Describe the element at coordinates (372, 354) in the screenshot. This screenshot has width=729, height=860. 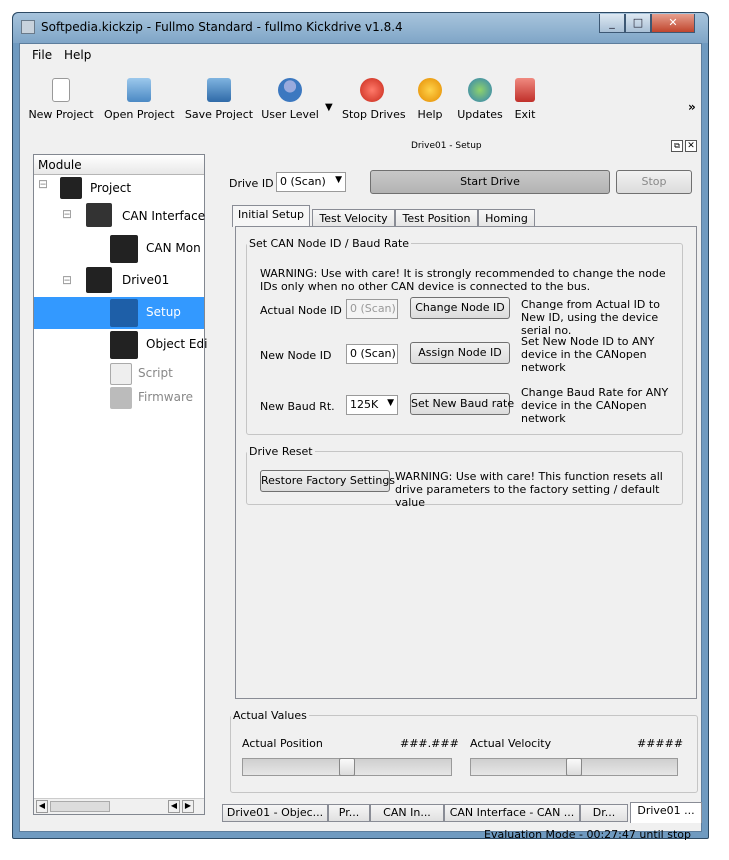
I see `new-node-id-field: 0 (Scan)` at that location.